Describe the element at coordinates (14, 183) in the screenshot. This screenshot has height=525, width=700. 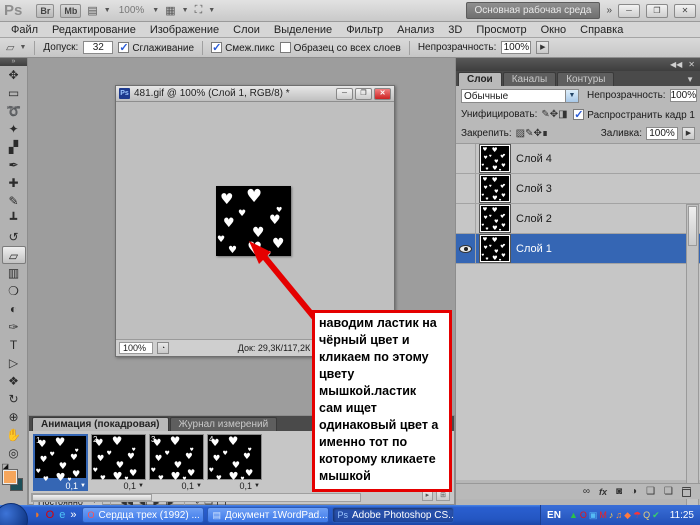
I see `healing-brush-tool: ✚` at that location.